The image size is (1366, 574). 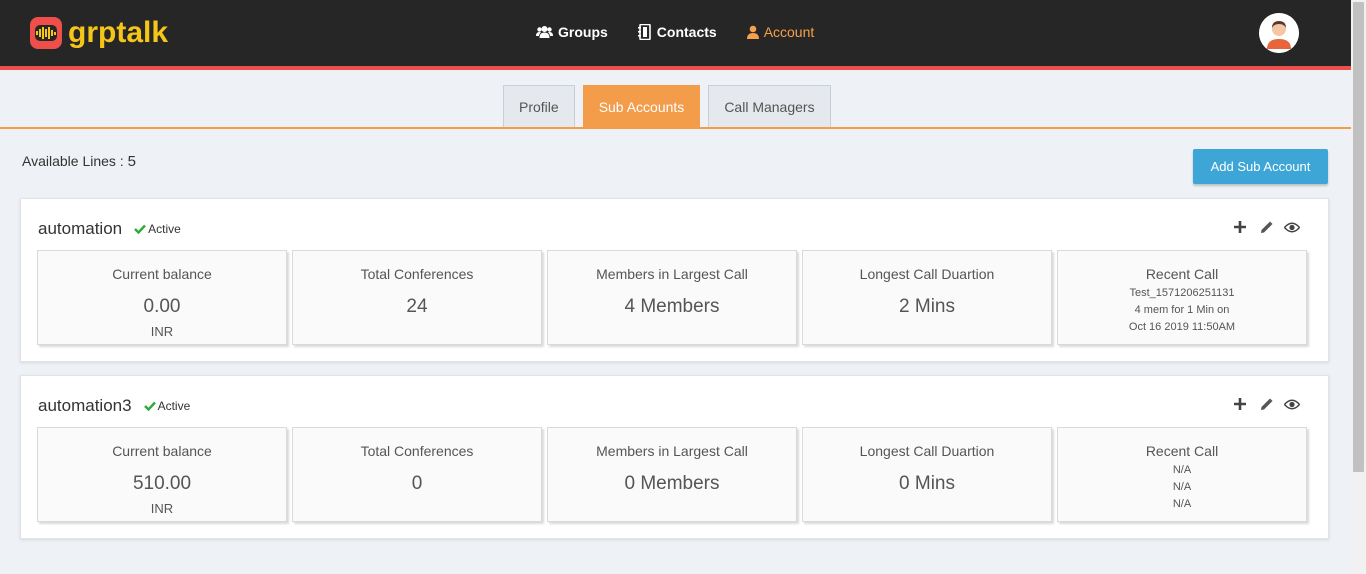 I want to click on tab-sub-accounts: Sub Accounts, so click(x=641, y=106).